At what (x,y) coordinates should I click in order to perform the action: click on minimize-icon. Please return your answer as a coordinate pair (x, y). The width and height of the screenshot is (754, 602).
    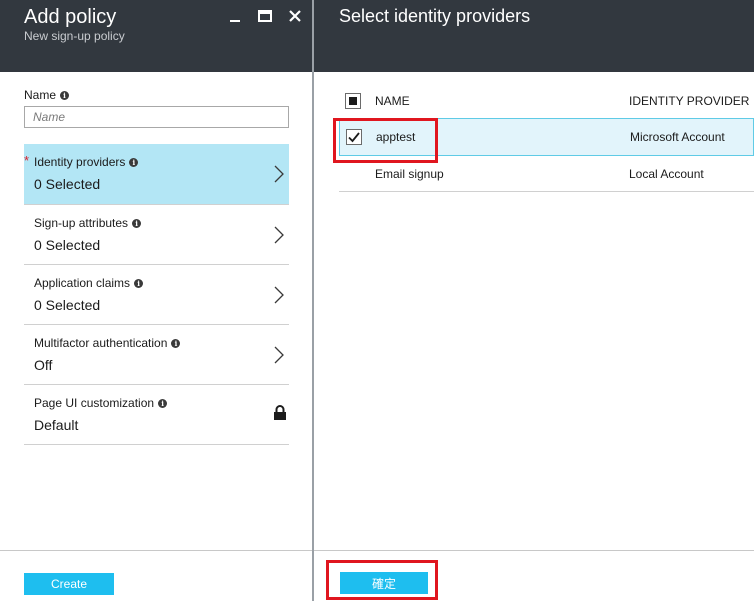
    Looking at the image, I should click on (235, 16).